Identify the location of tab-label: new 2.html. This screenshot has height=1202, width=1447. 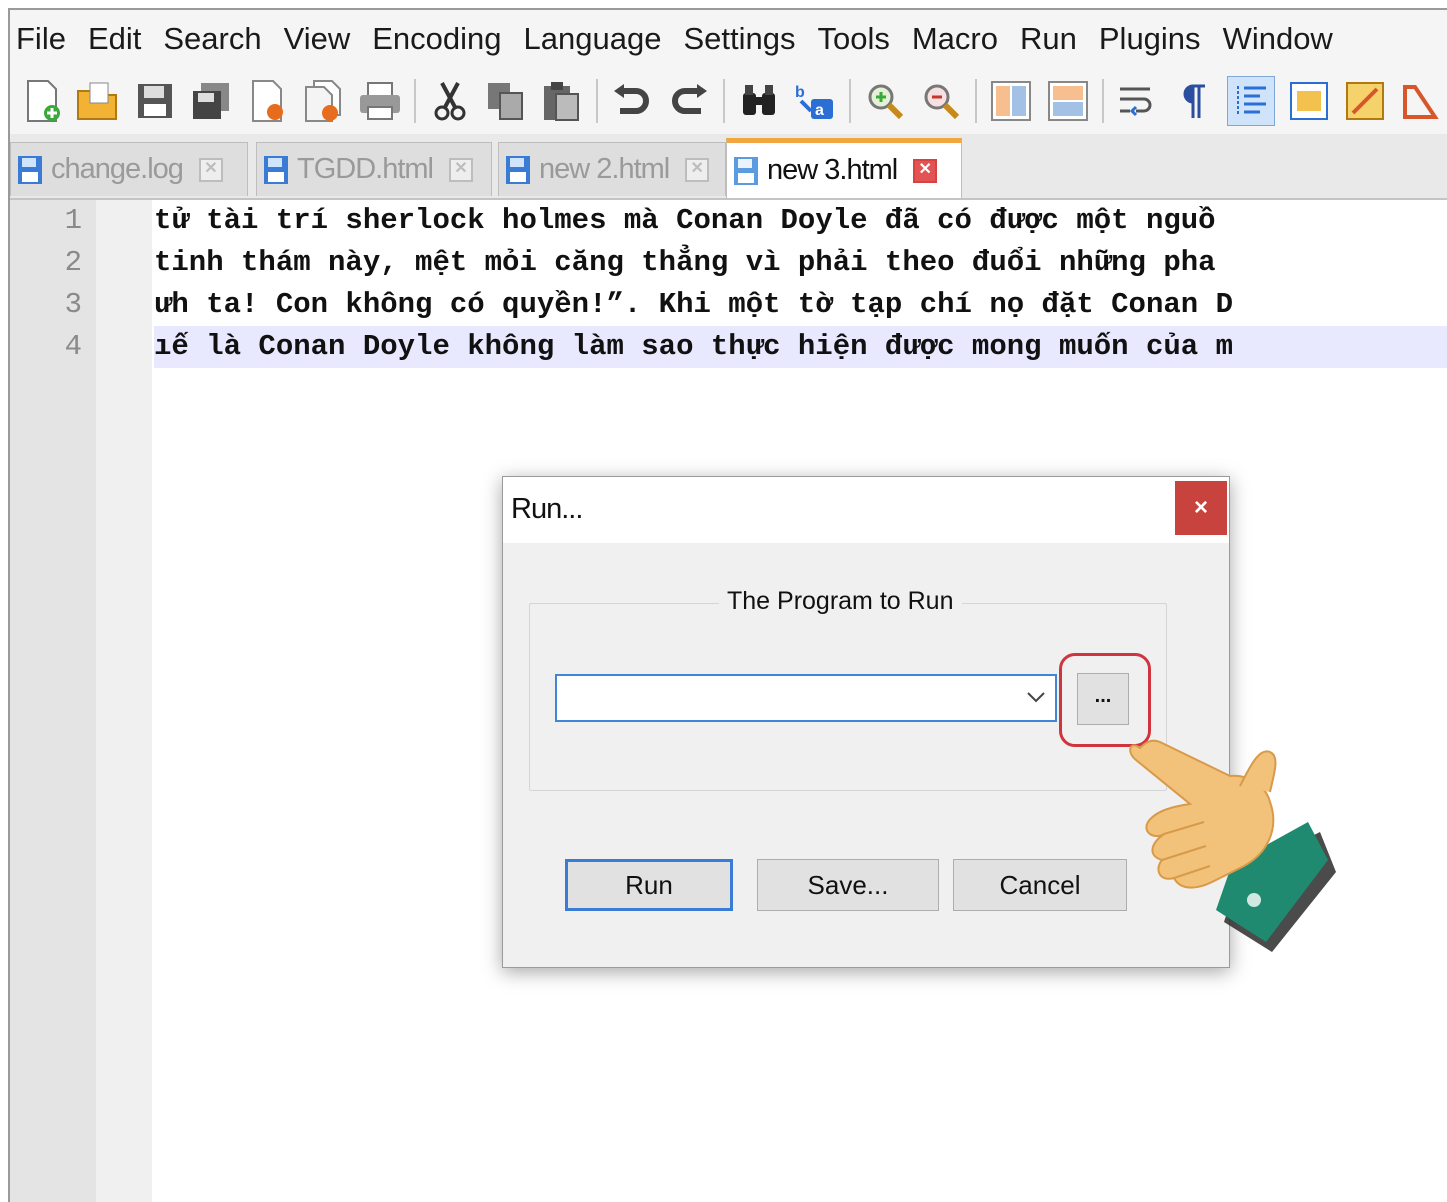
(604, 169).